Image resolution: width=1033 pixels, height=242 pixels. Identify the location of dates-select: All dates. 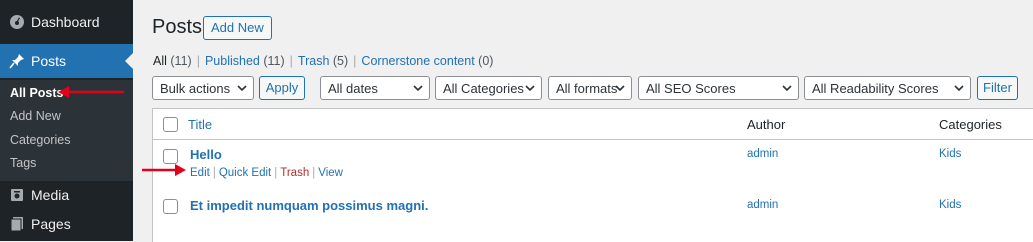
(375, 88).